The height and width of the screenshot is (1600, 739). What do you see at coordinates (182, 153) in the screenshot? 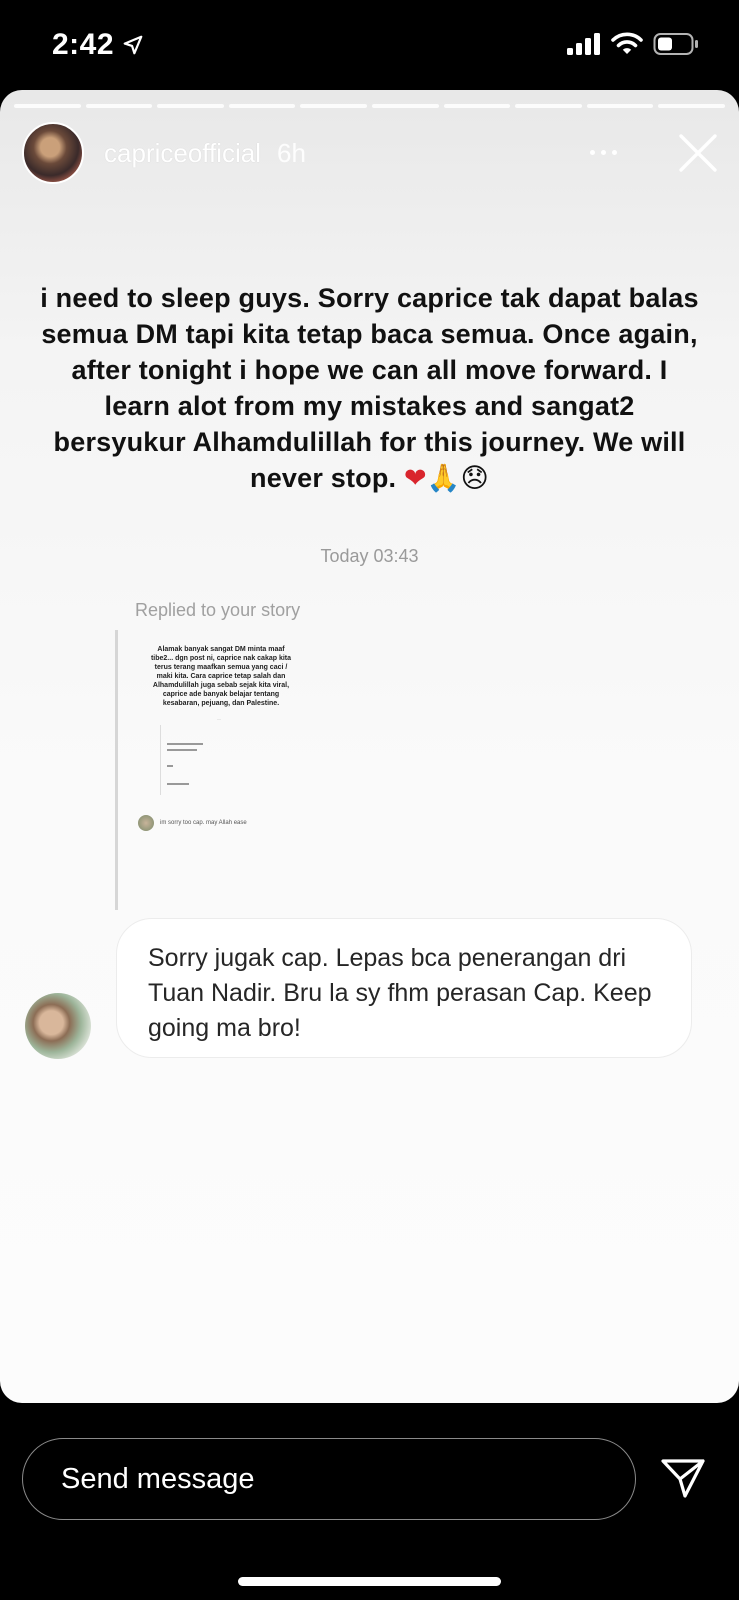
I see `story-username: capriceofficial` at bounding box center [182, 153].